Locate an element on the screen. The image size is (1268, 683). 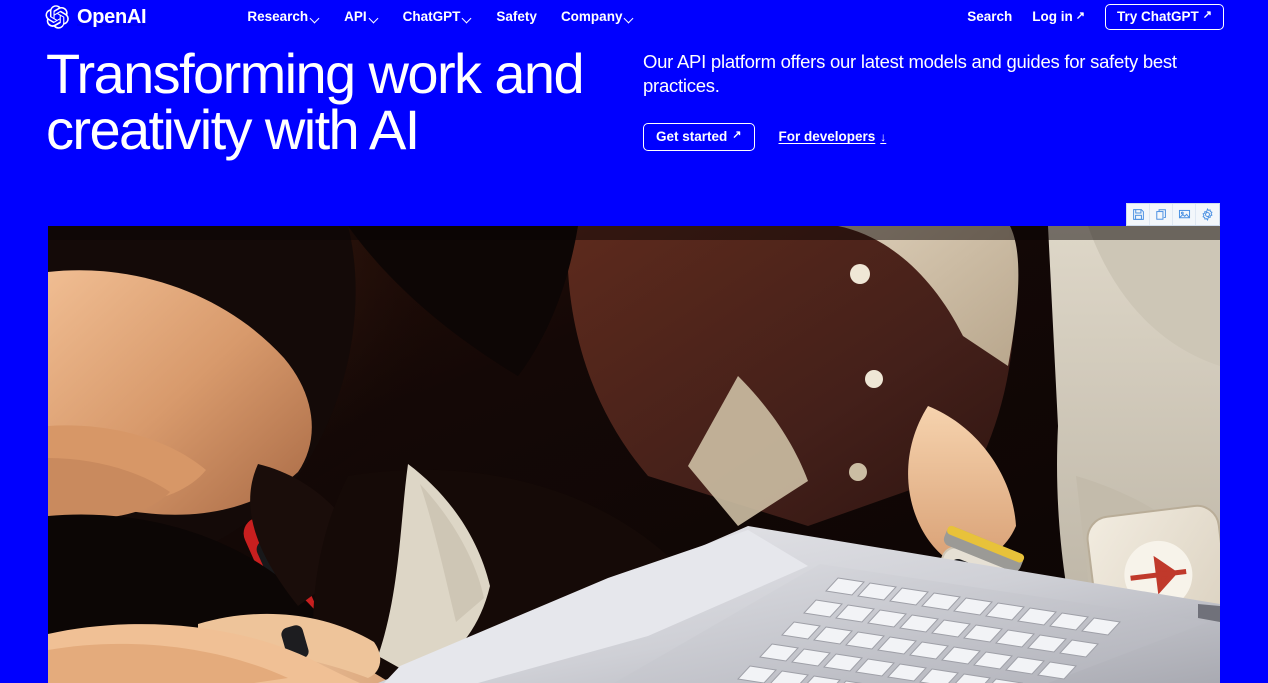
nav-item-api: API is located at coordinates (361, 17).